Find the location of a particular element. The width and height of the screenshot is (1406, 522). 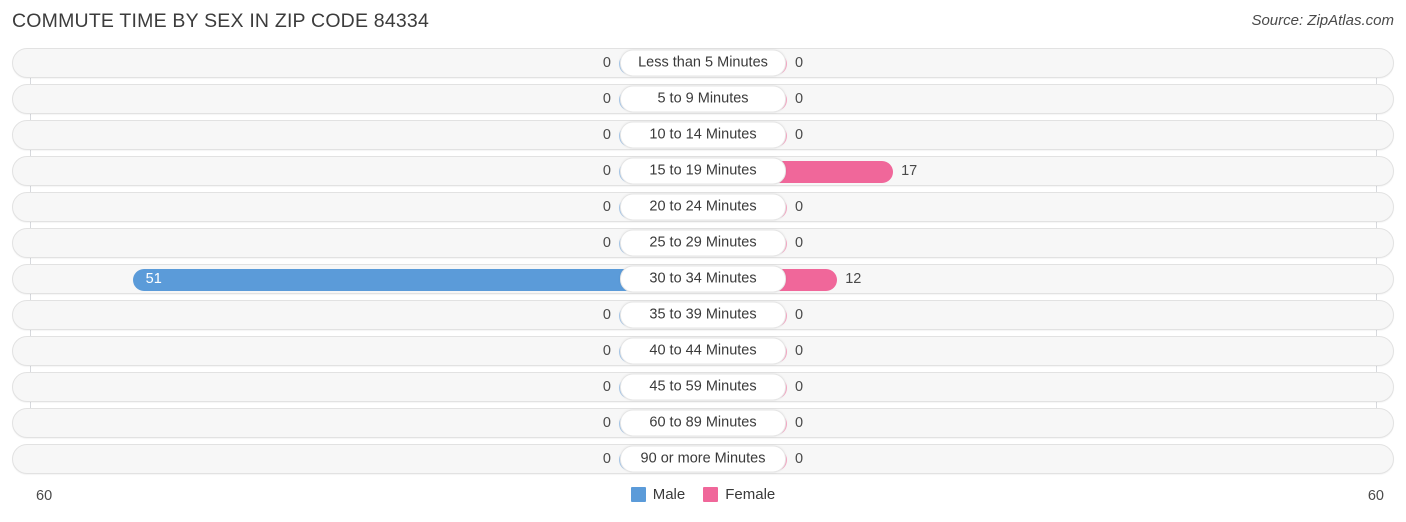

row-label: 35 to 39 Minutes is located at coordinates (703, 315).